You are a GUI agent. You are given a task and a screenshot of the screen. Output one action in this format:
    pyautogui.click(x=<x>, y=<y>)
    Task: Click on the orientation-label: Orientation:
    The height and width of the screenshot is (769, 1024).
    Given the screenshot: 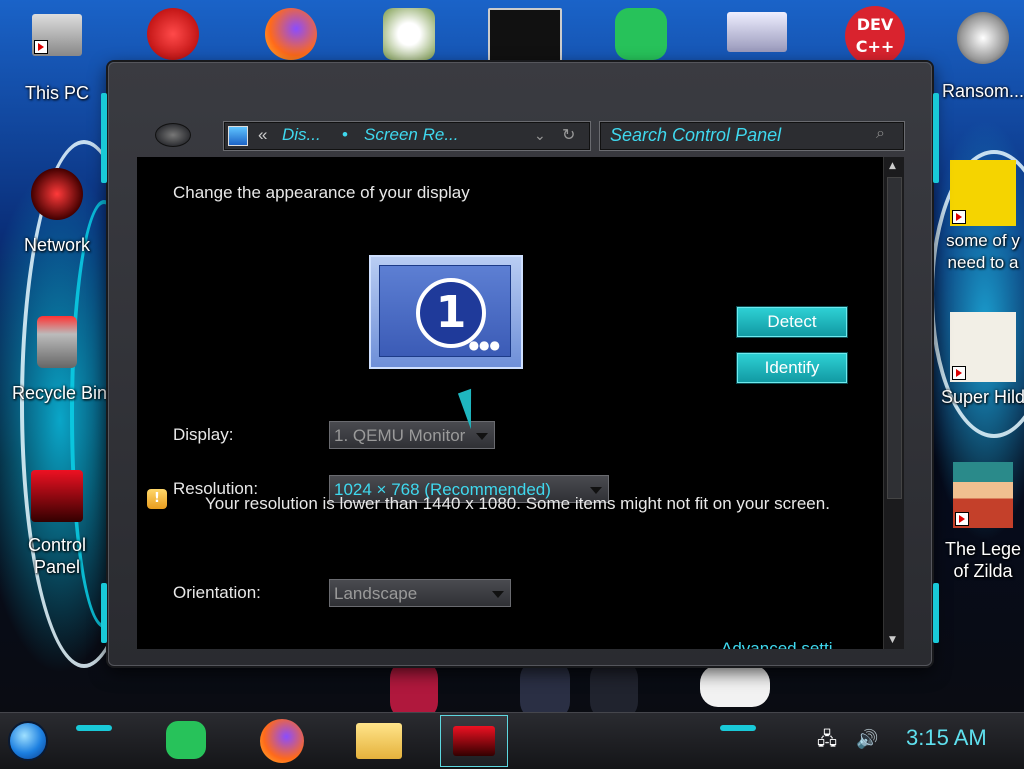 What is the action you would take?
    pyautogui.click(x=217, y=592)
    